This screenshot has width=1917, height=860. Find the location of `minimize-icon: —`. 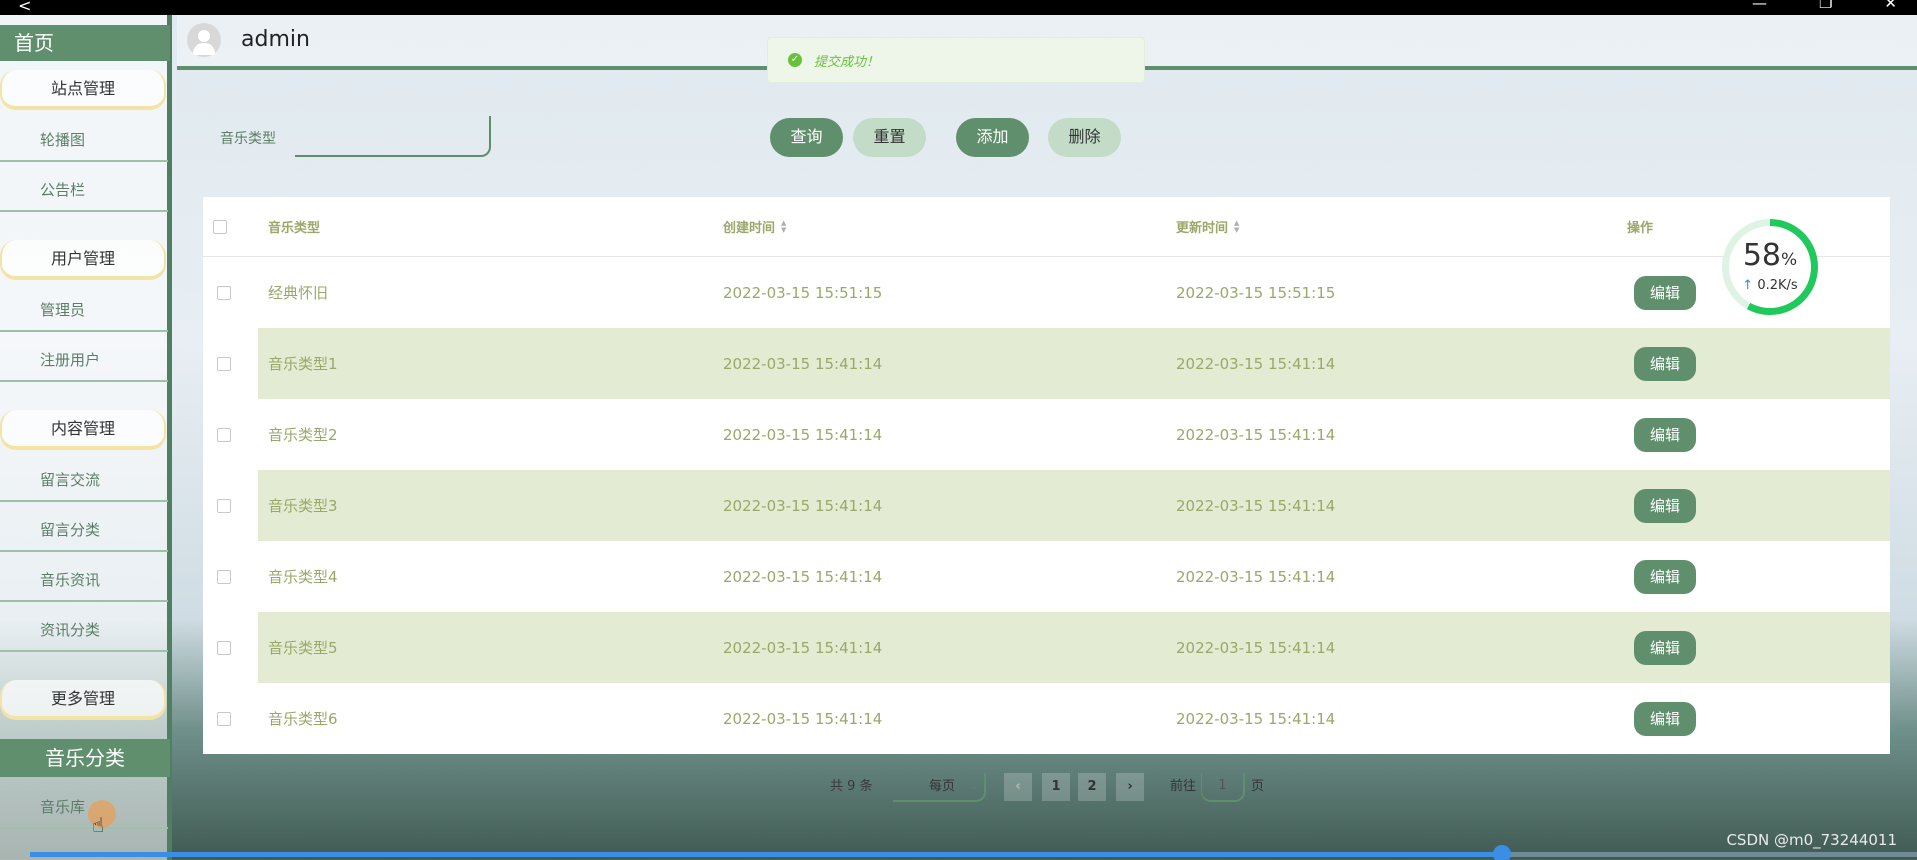

minimize-icon: — is located at coordinates (1759, 6).